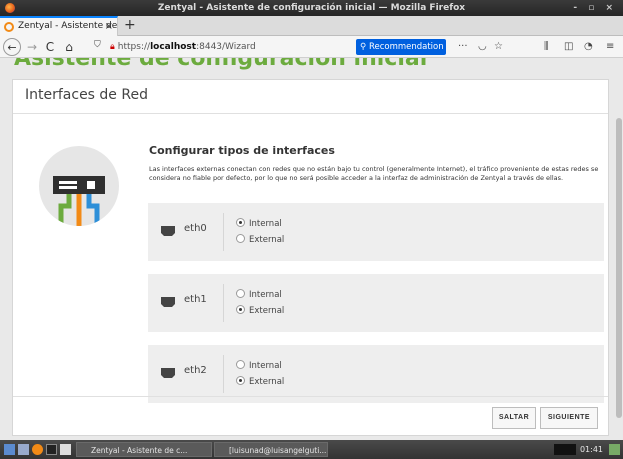 This screenshot has width=623, height=459. What do you see at coordinates (376, 374) in the screenshot?
I see `interface-row-eth2: eth2 Internal External` at bounding box center [376, 374].